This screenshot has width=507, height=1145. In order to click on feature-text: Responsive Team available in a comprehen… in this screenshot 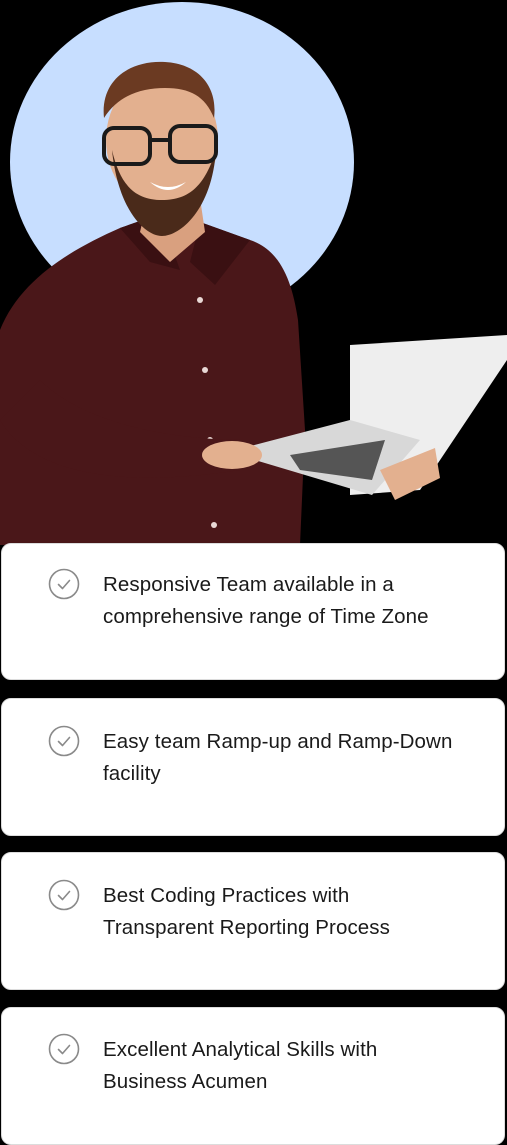, I will do `click(266, 600)`.